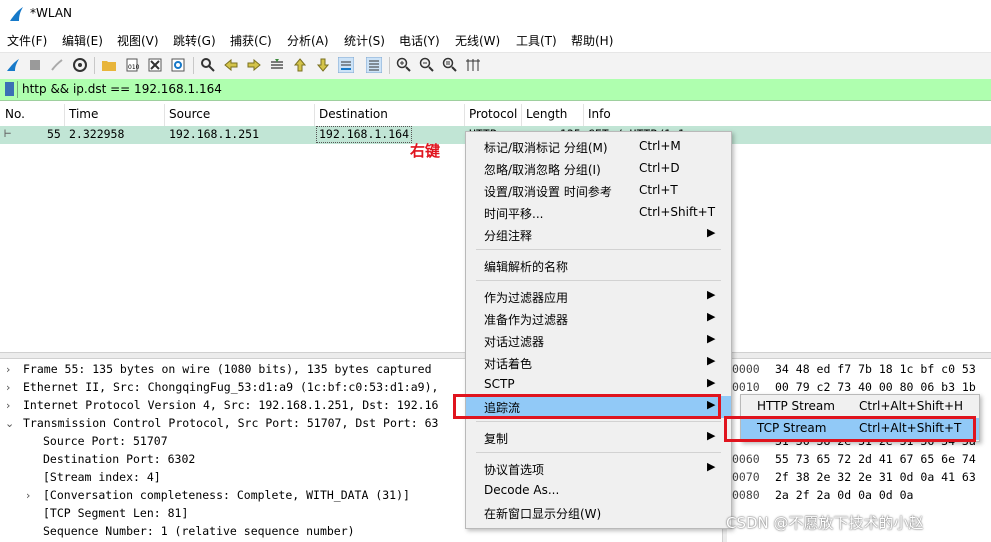  What do you see at coordinates (598, 213) in the screenshot?
I see `menu-item-time-shift: 时间平移... Ctrl+Shift+T` at bounding box center [598, 213].